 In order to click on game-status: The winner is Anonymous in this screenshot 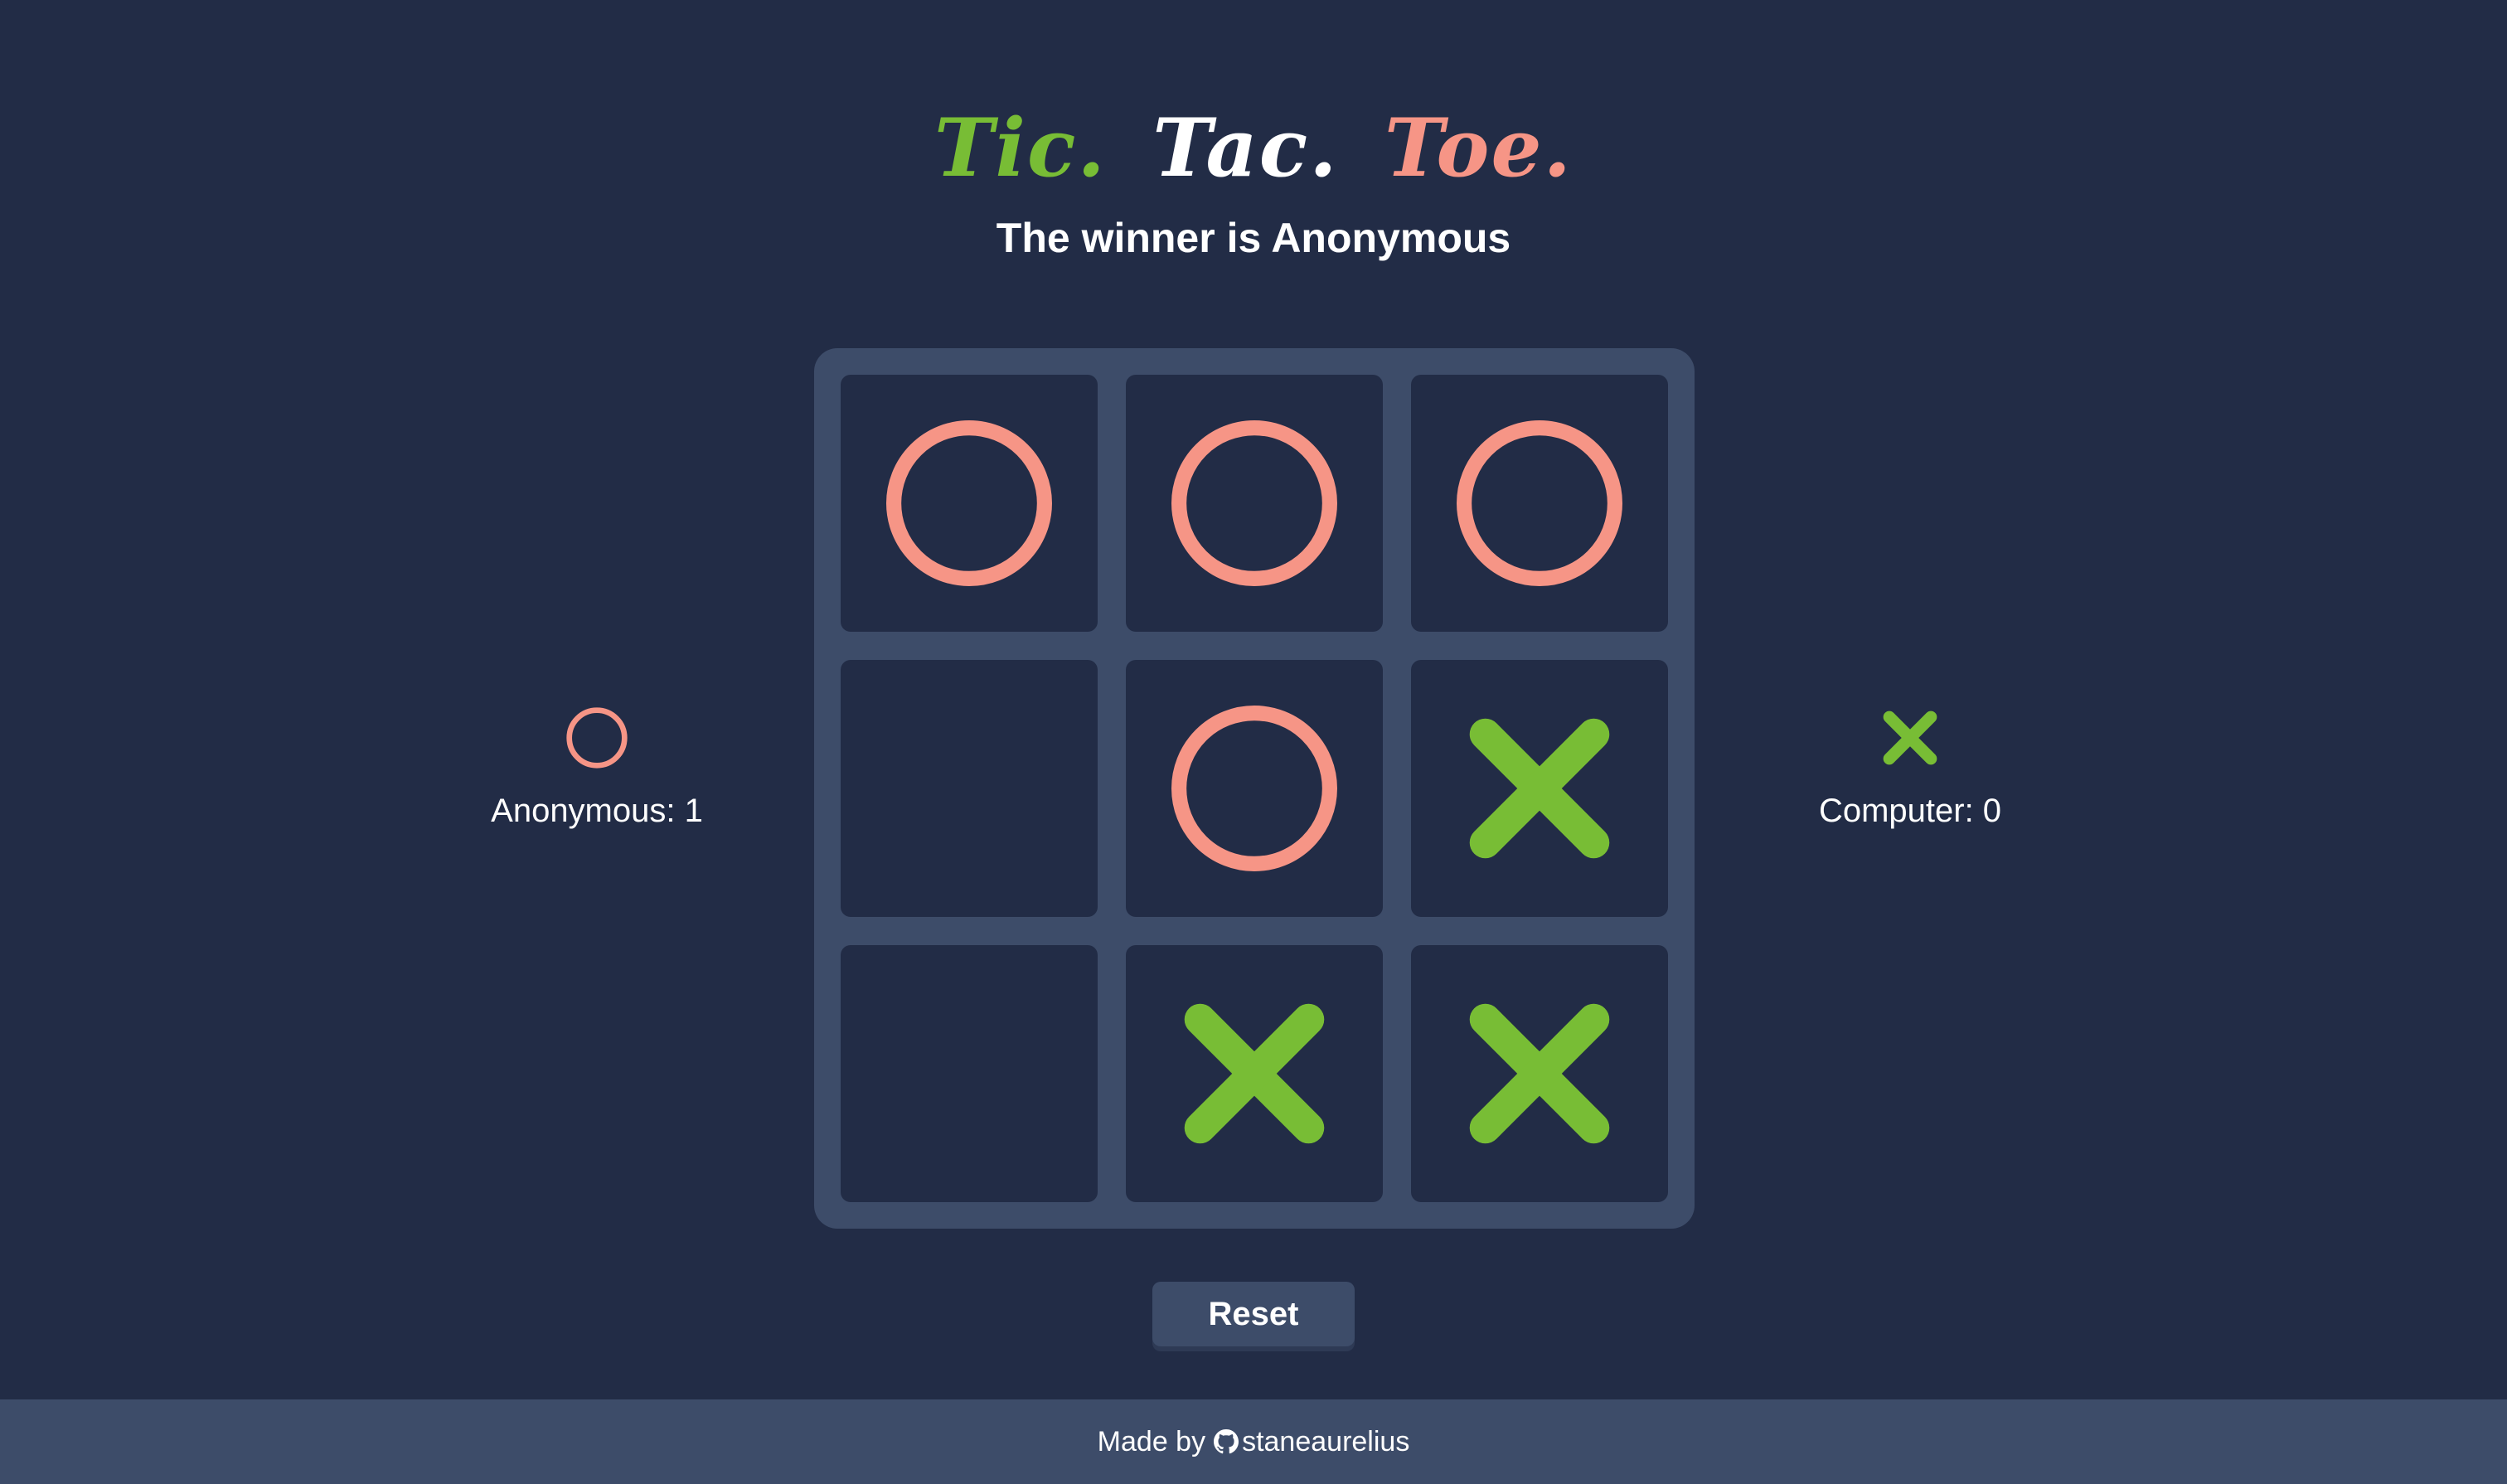, I will do `click(1253, 238)`.